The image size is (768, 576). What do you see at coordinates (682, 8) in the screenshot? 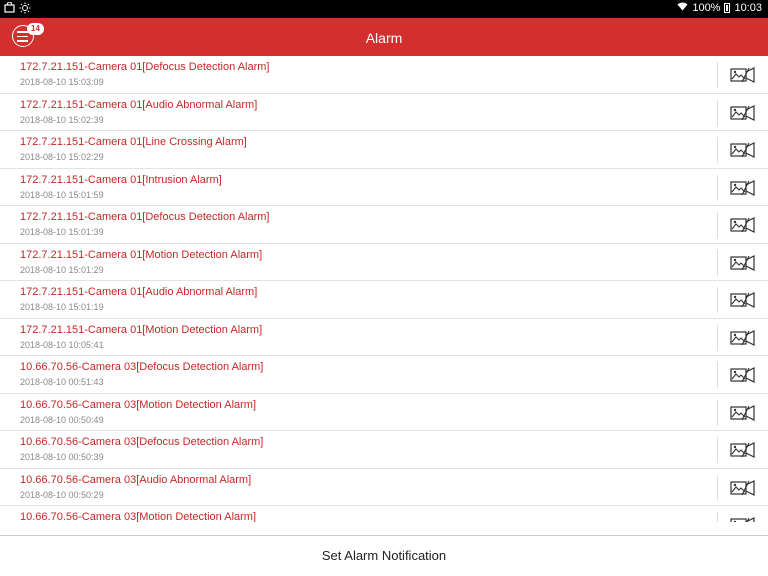
I see `wifi-icon` at bounding box center [682, 8].